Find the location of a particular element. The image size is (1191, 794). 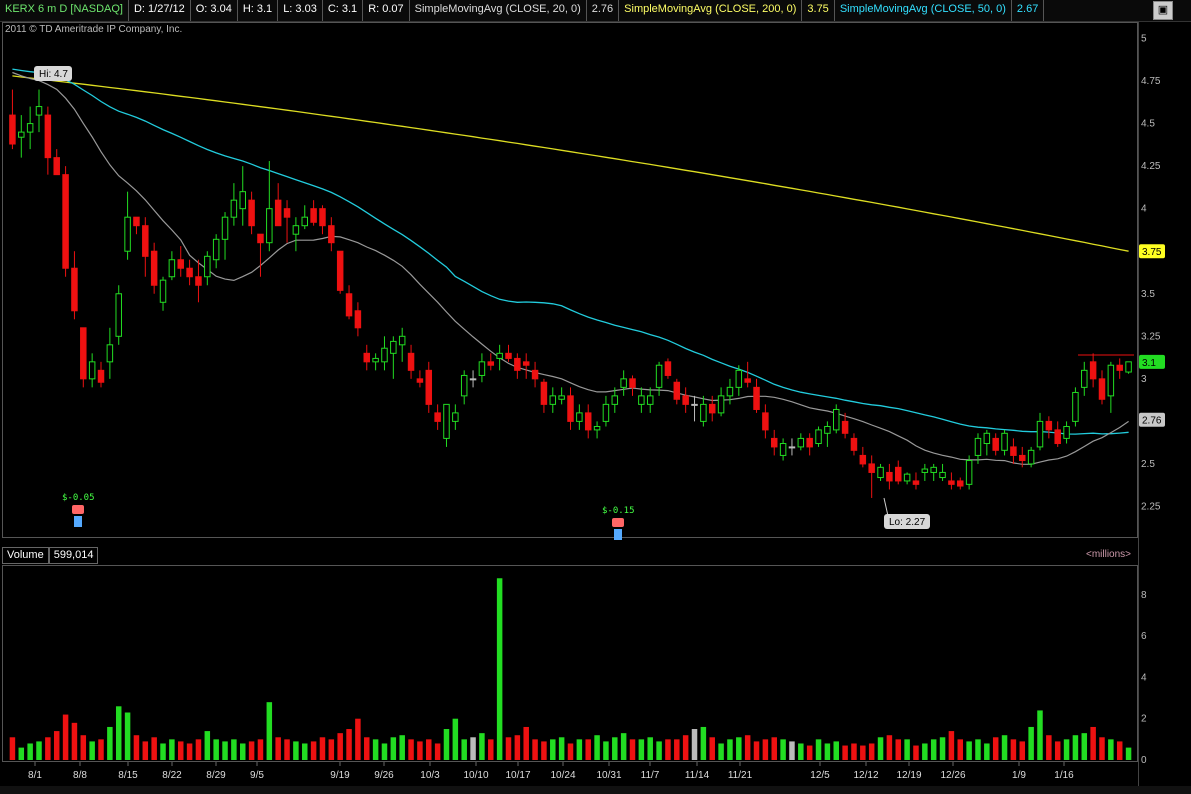

x-tick-label: 9/5 is located at coordinates (257, 775).